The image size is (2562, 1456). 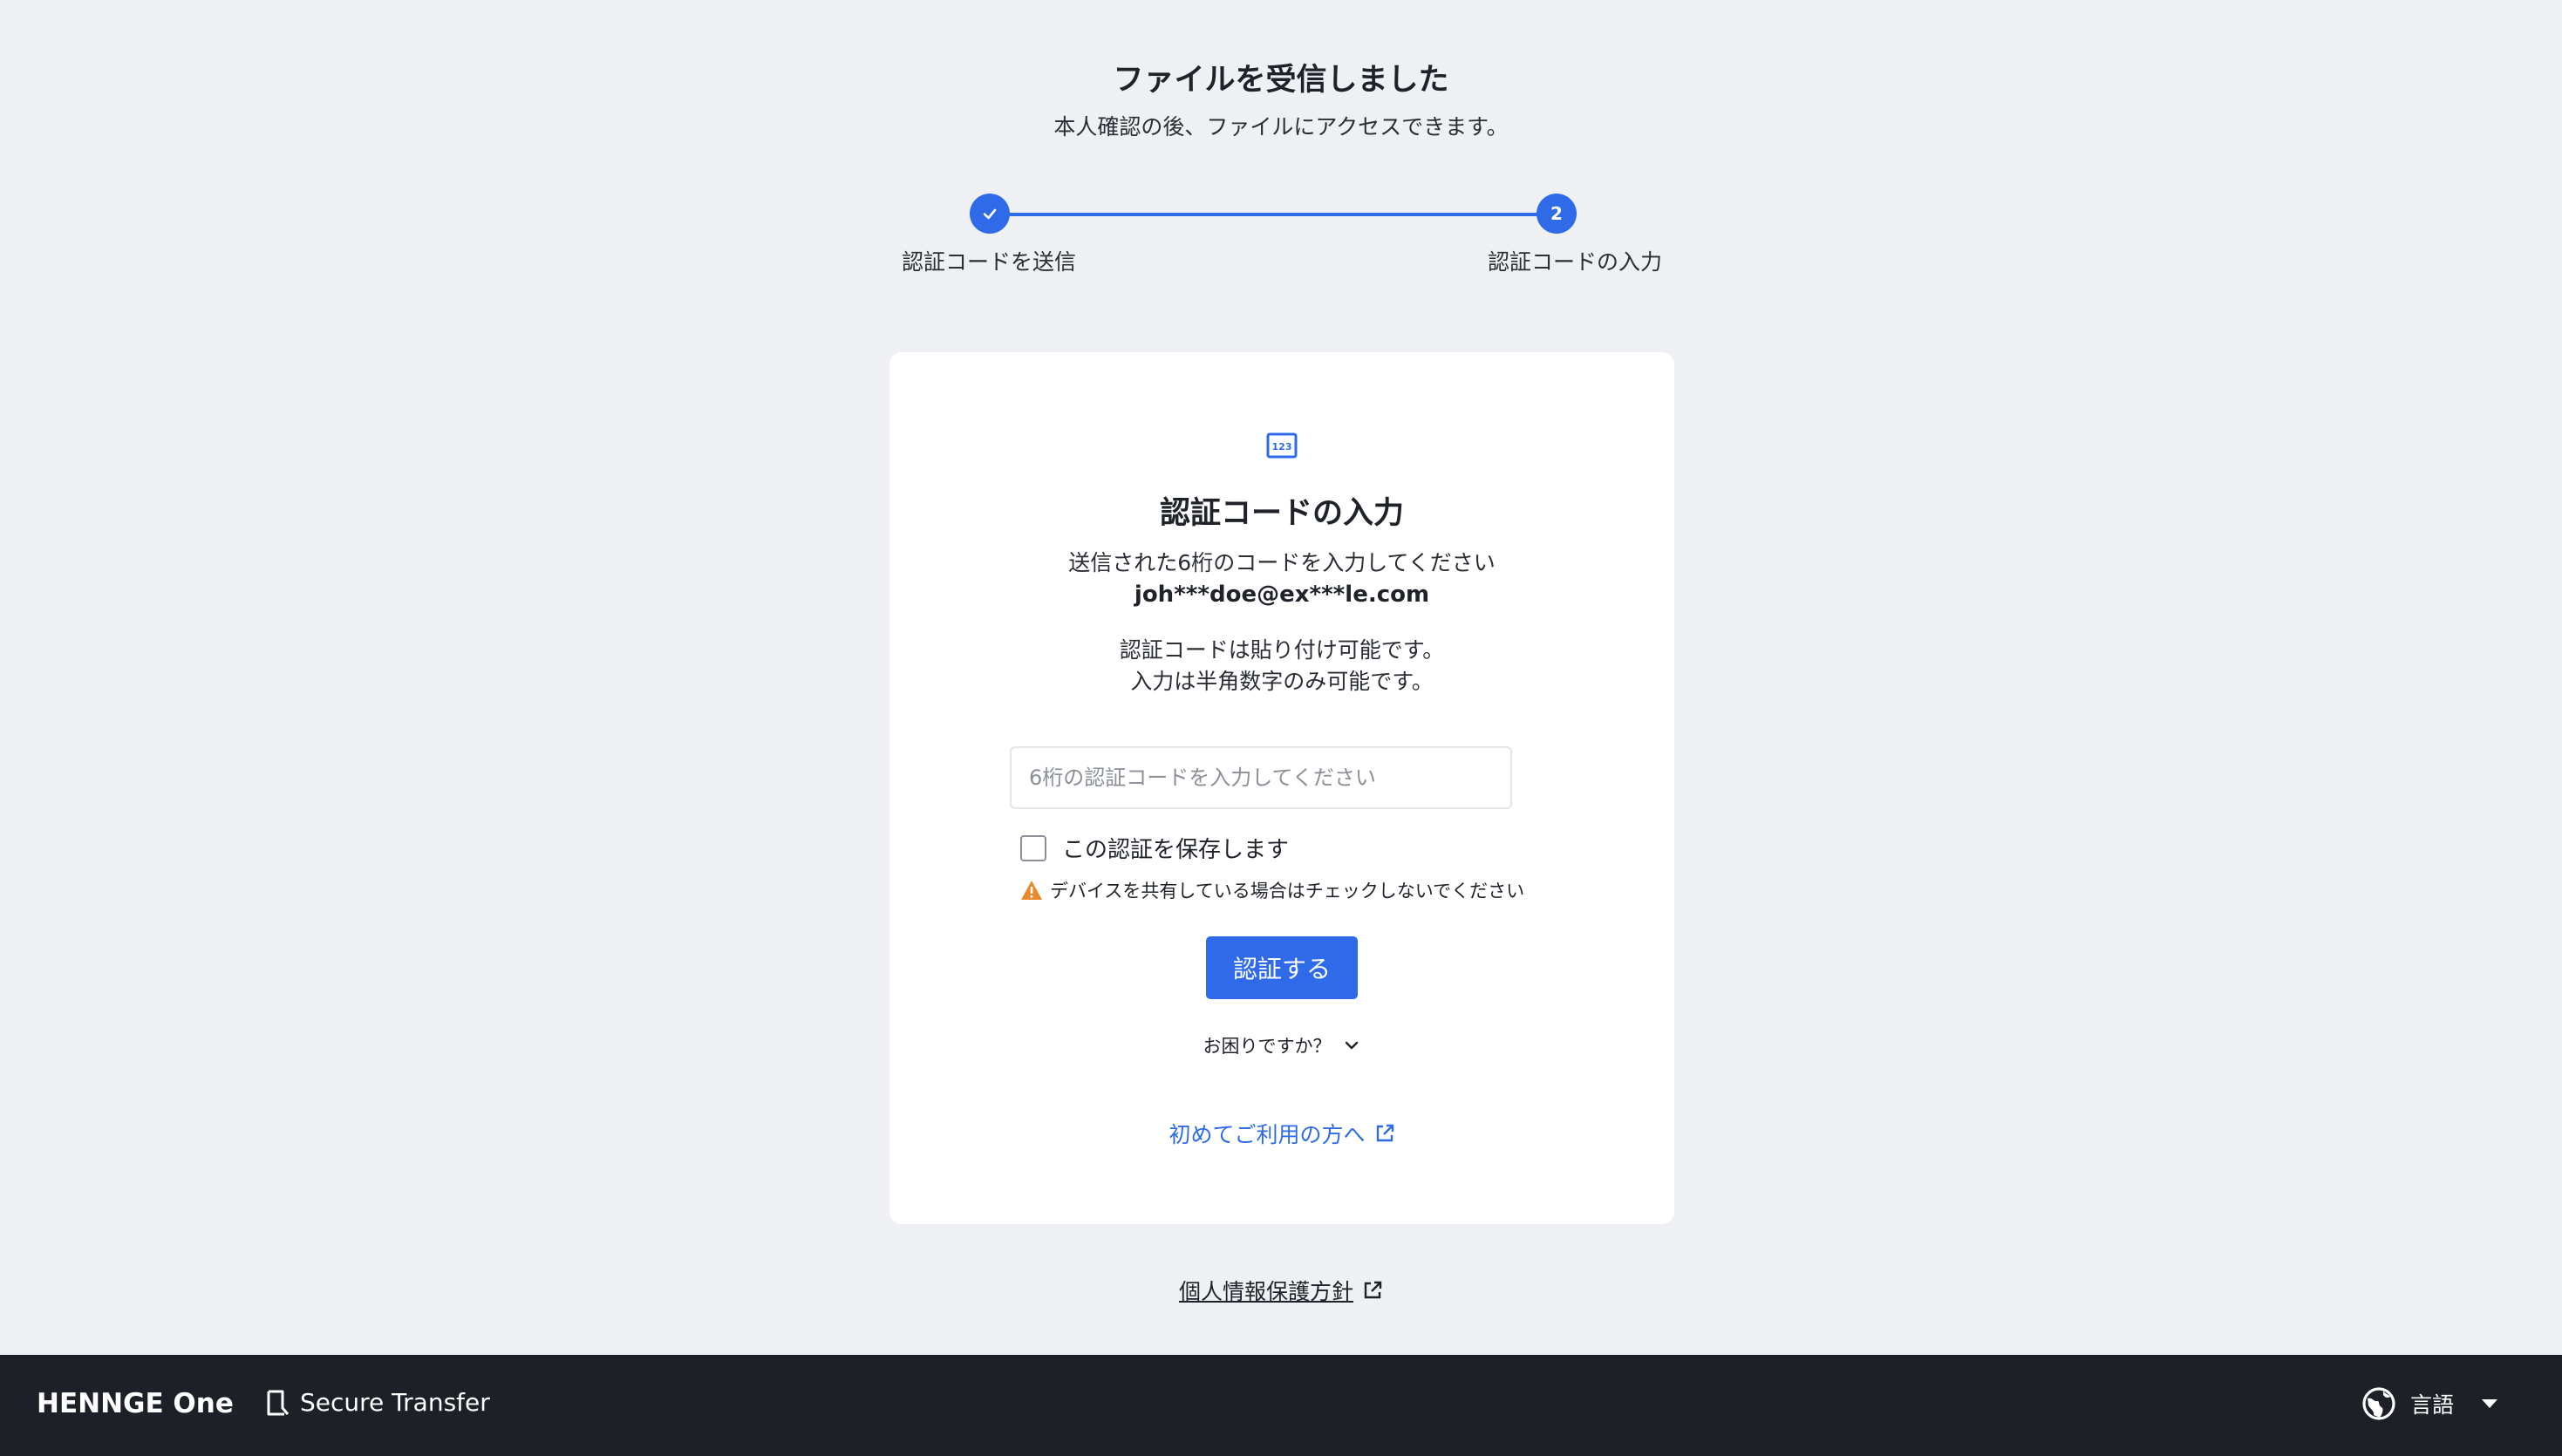 I want to click on step-1-label: 認証コードを送信, so click(x=989, y=262).